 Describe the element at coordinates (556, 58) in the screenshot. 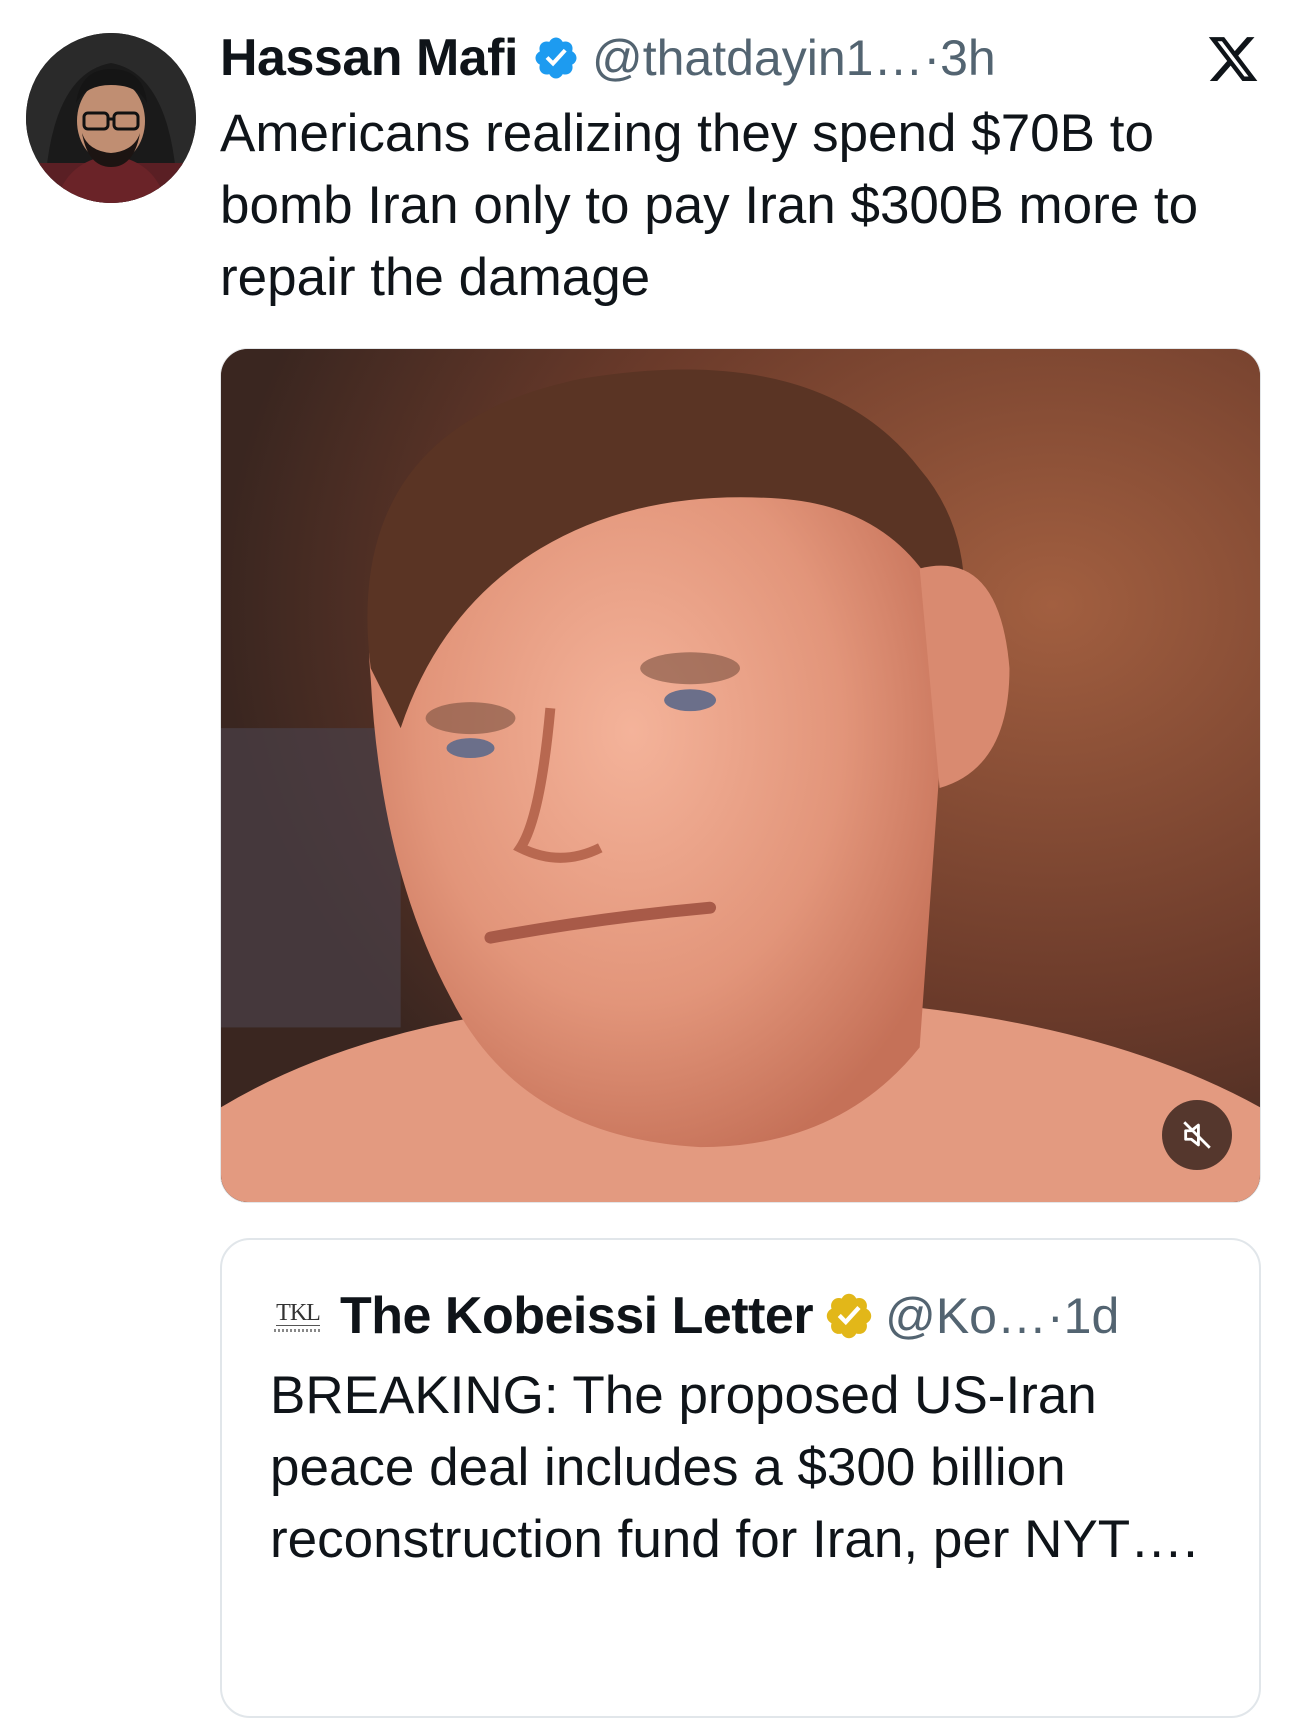

I see `verified-badge-icon` at that location.